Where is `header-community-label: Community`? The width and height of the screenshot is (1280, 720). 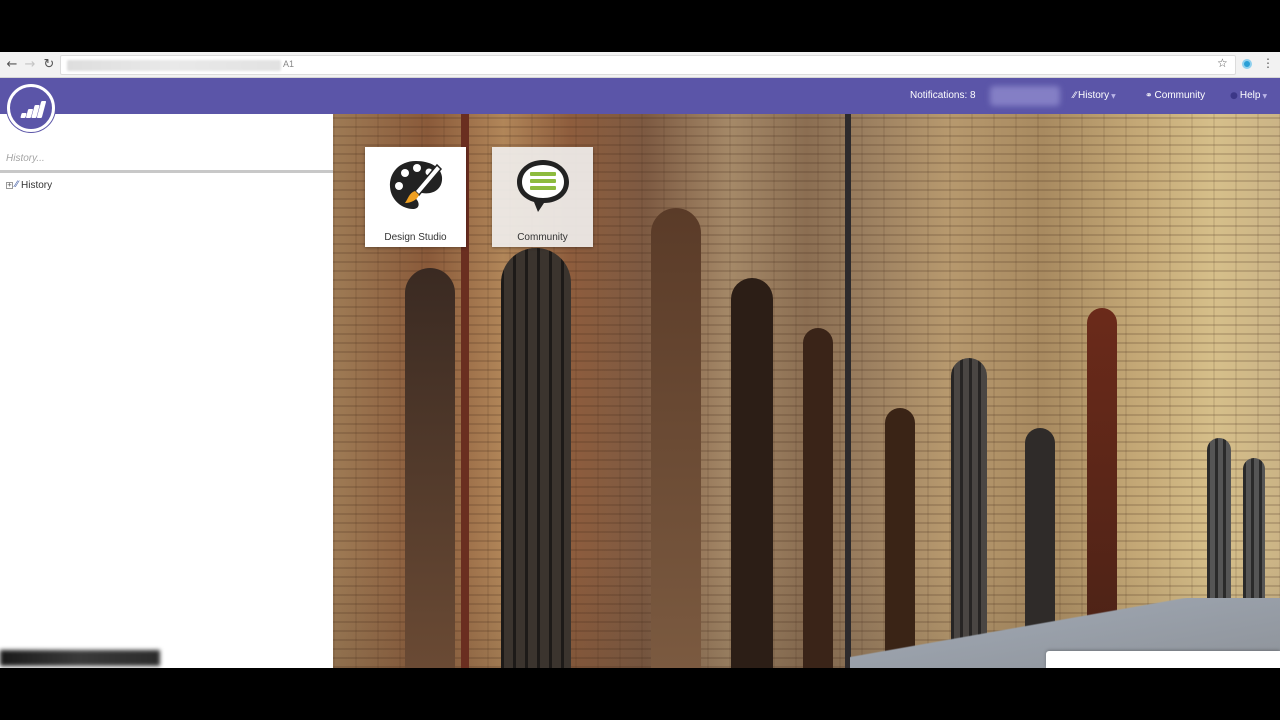
header-community-label: Community is located at coordinates (1180, 95).